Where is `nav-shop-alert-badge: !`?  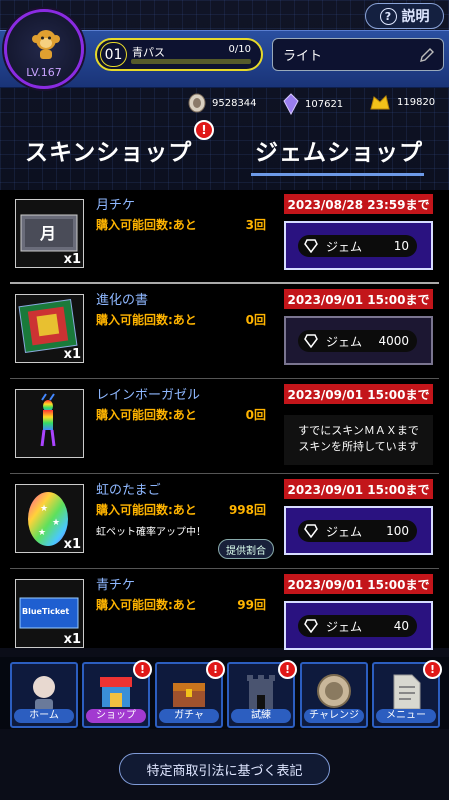 nav-shop-alert-badge: ! is located at coordinates (142, 669).